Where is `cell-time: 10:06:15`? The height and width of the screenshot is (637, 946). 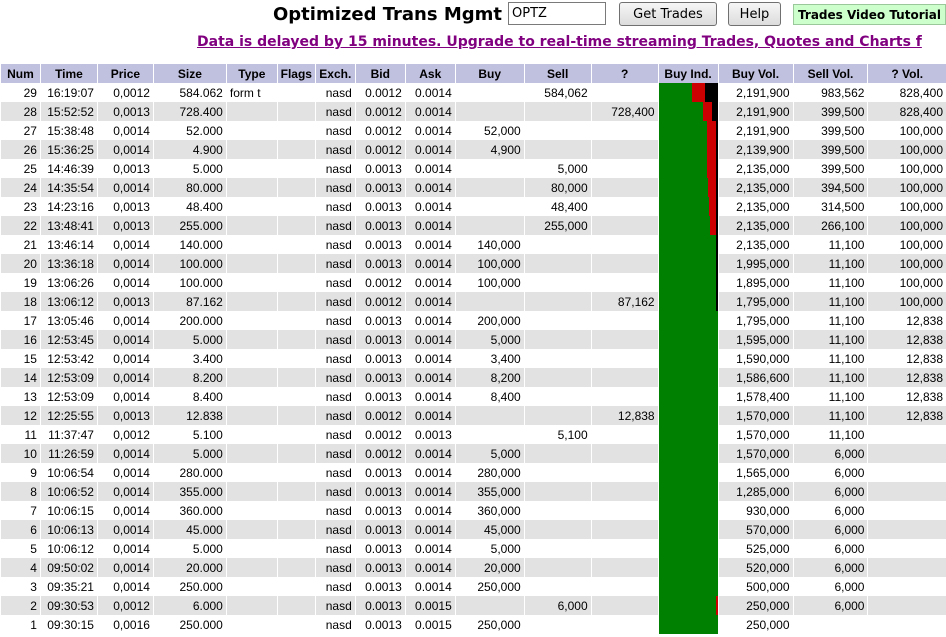 cell-time: 10:06:15 is located at coordinates (68, 510).